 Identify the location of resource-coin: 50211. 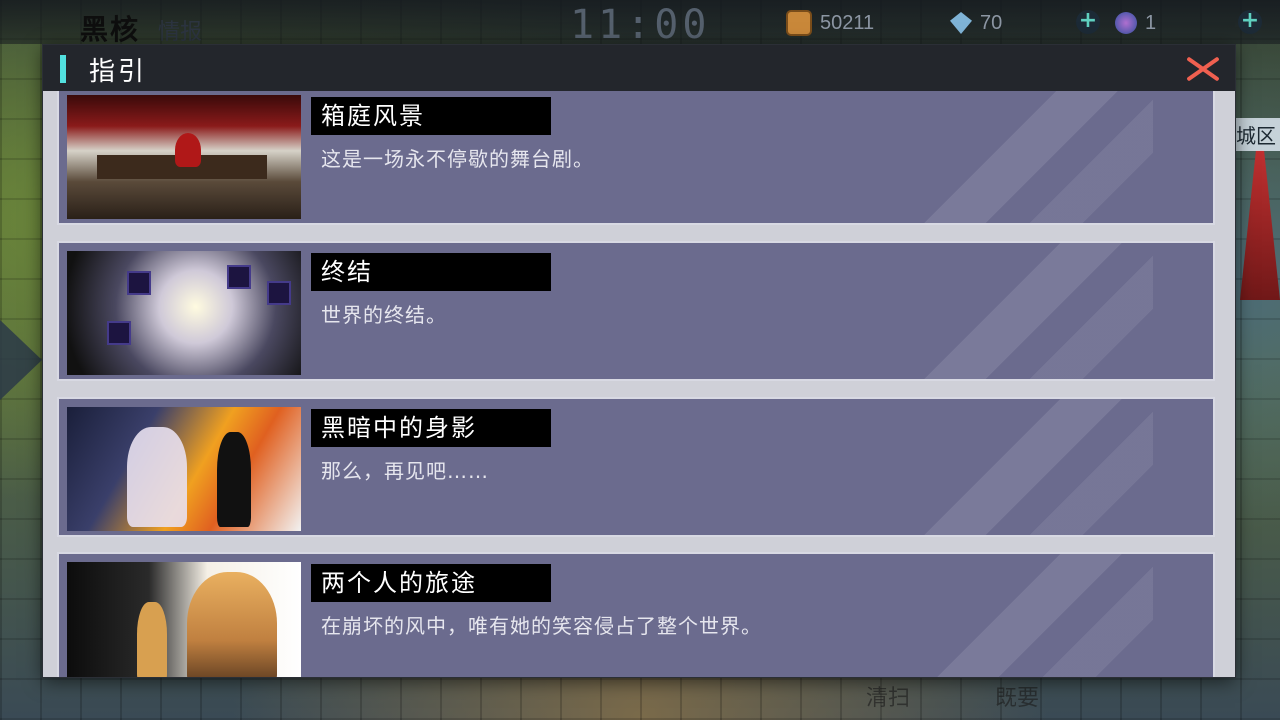
(830, 23).